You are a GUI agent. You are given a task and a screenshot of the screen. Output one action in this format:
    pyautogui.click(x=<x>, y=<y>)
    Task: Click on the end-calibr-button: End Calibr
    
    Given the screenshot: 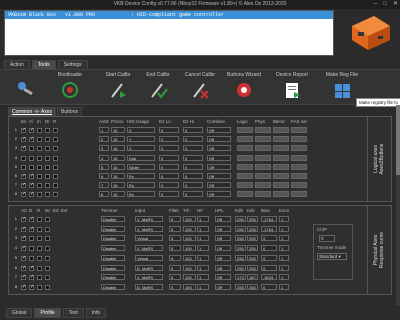 What is the action you would take?
    pyautogui.click(x=158, y=85)
    